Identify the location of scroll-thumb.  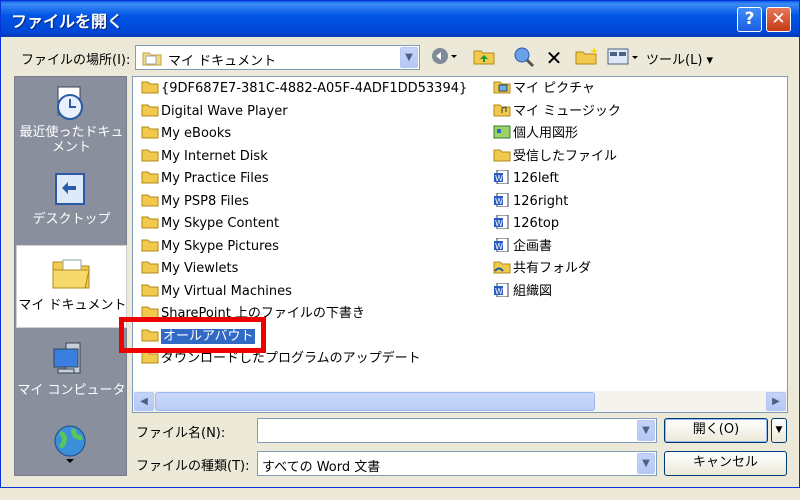
(375, 401).